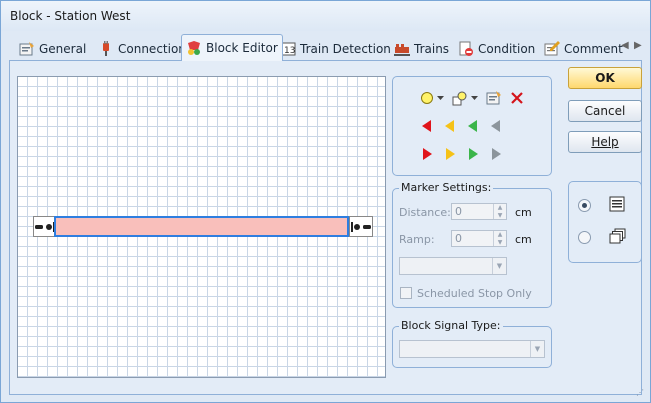 The image size is (651, 403). What do you see at coordinates (499, 211) in the screenshot?
I see `distance-spin-arrows: ▲ ▼` at bounding box center [499, 211].